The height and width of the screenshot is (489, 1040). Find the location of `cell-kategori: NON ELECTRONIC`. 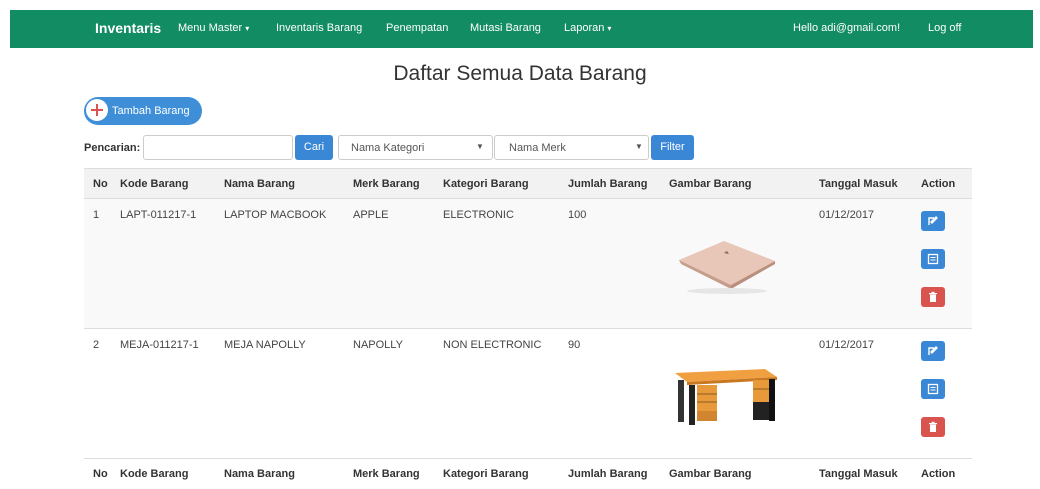

cell-kategori: NON ELECTRONIC is located at coordinates (496, 393).